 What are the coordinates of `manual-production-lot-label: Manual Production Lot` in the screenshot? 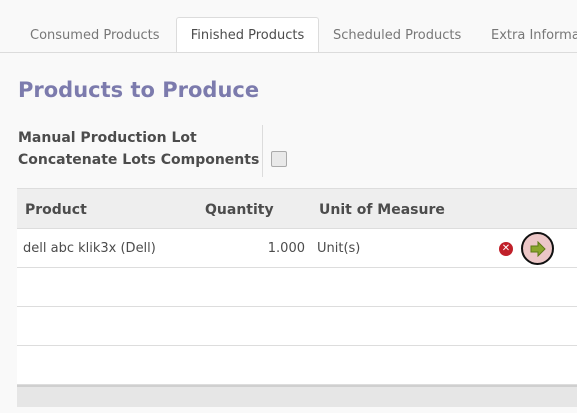 It's located at (107, 138).